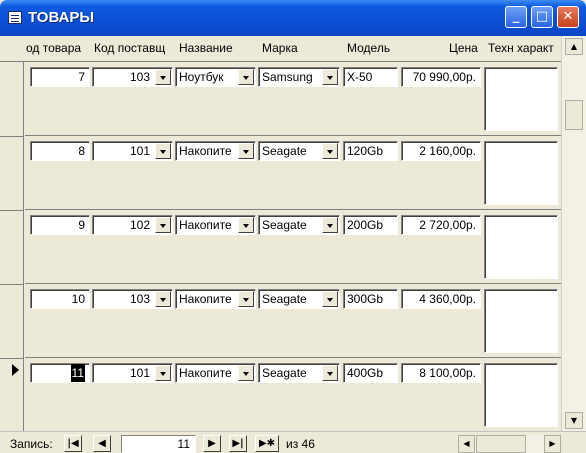  Describe the element at coordinates (139, 225) in the screenshot. I see `supplier-code-value: 102` at that location.